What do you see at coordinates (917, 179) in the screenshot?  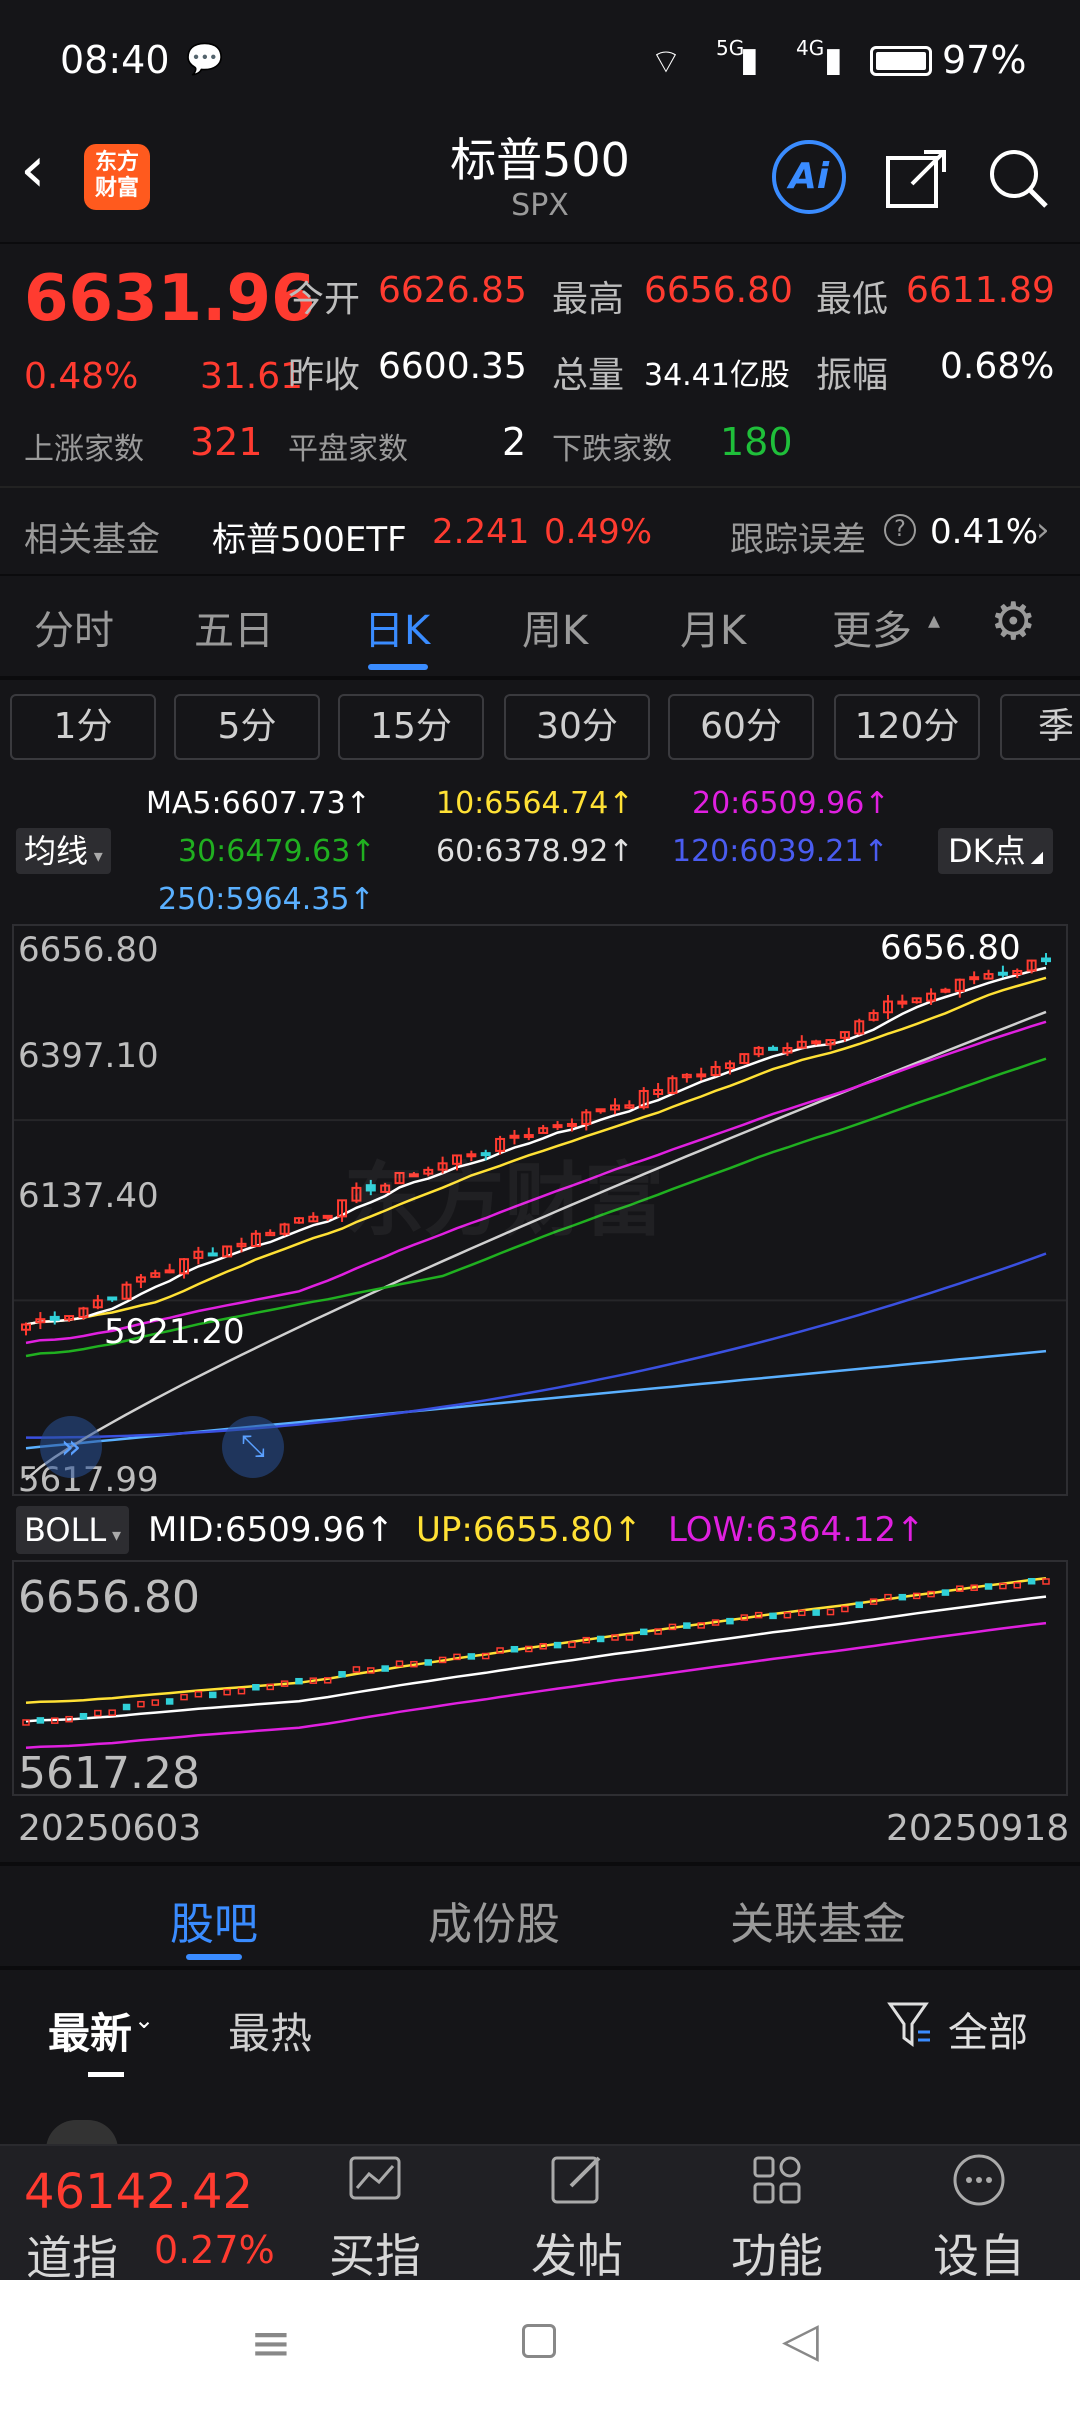 I see `share-icon` at bounding box center [917, 179].